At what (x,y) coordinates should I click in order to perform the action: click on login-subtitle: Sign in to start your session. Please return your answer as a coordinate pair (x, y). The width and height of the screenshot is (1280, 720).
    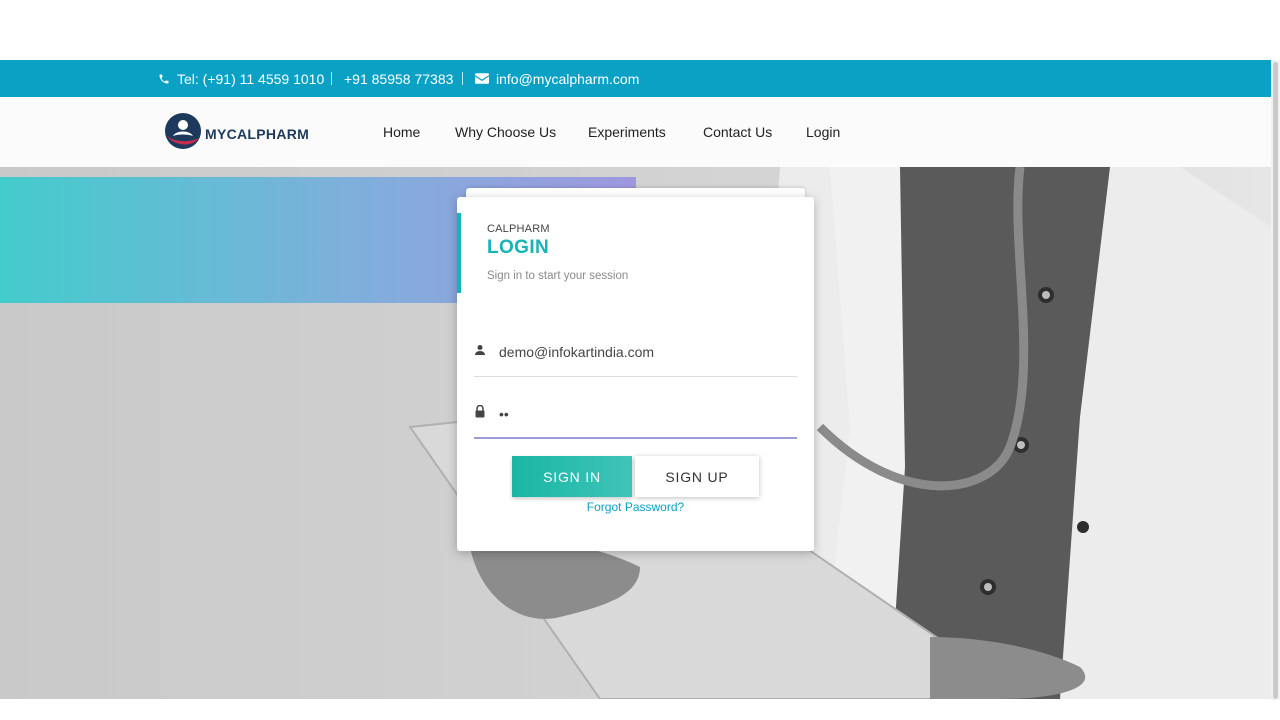
    Looking at the image, I should click on (558, 276).